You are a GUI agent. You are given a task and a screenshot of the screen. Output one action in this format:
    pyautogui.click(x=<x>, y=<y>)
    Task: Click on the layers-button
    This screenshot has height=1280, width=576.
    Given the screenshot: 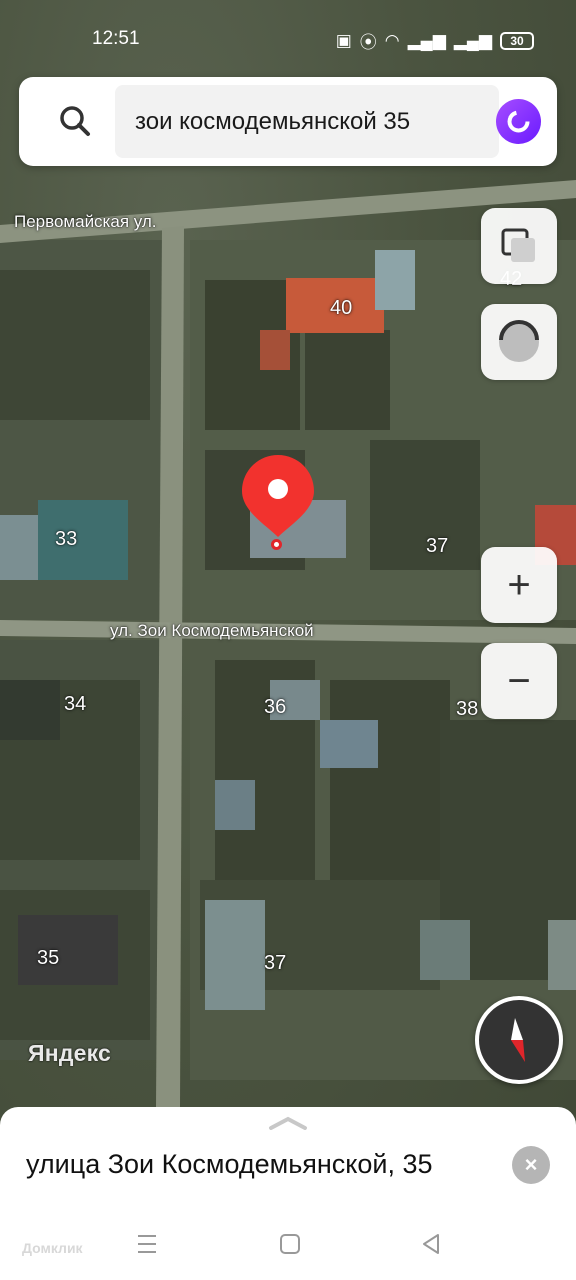 What is the action you would take?
    pyautogui.click(x=519, y=246)
    